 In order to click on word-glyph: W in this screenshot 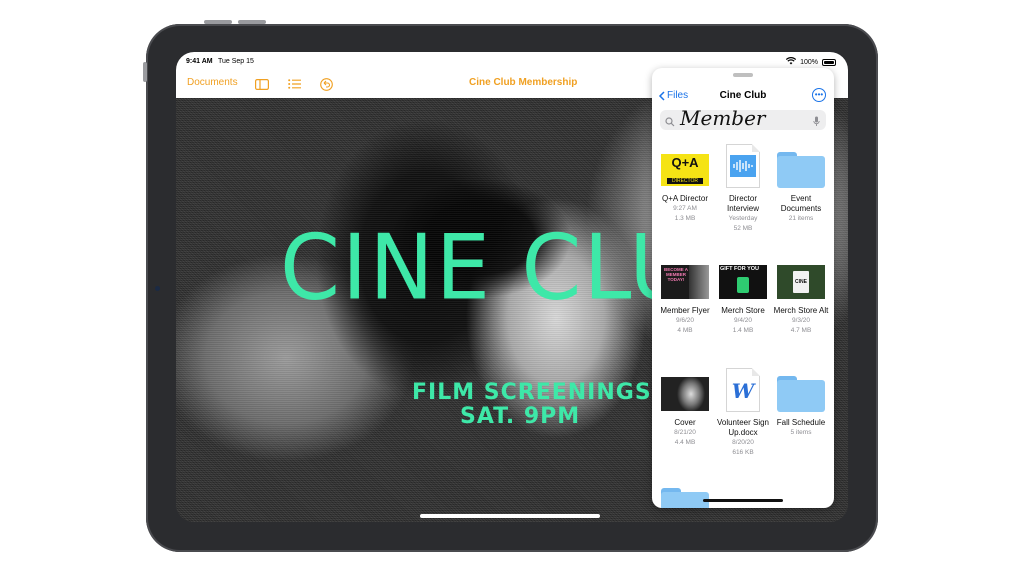, I will do `click(743, 391)`.